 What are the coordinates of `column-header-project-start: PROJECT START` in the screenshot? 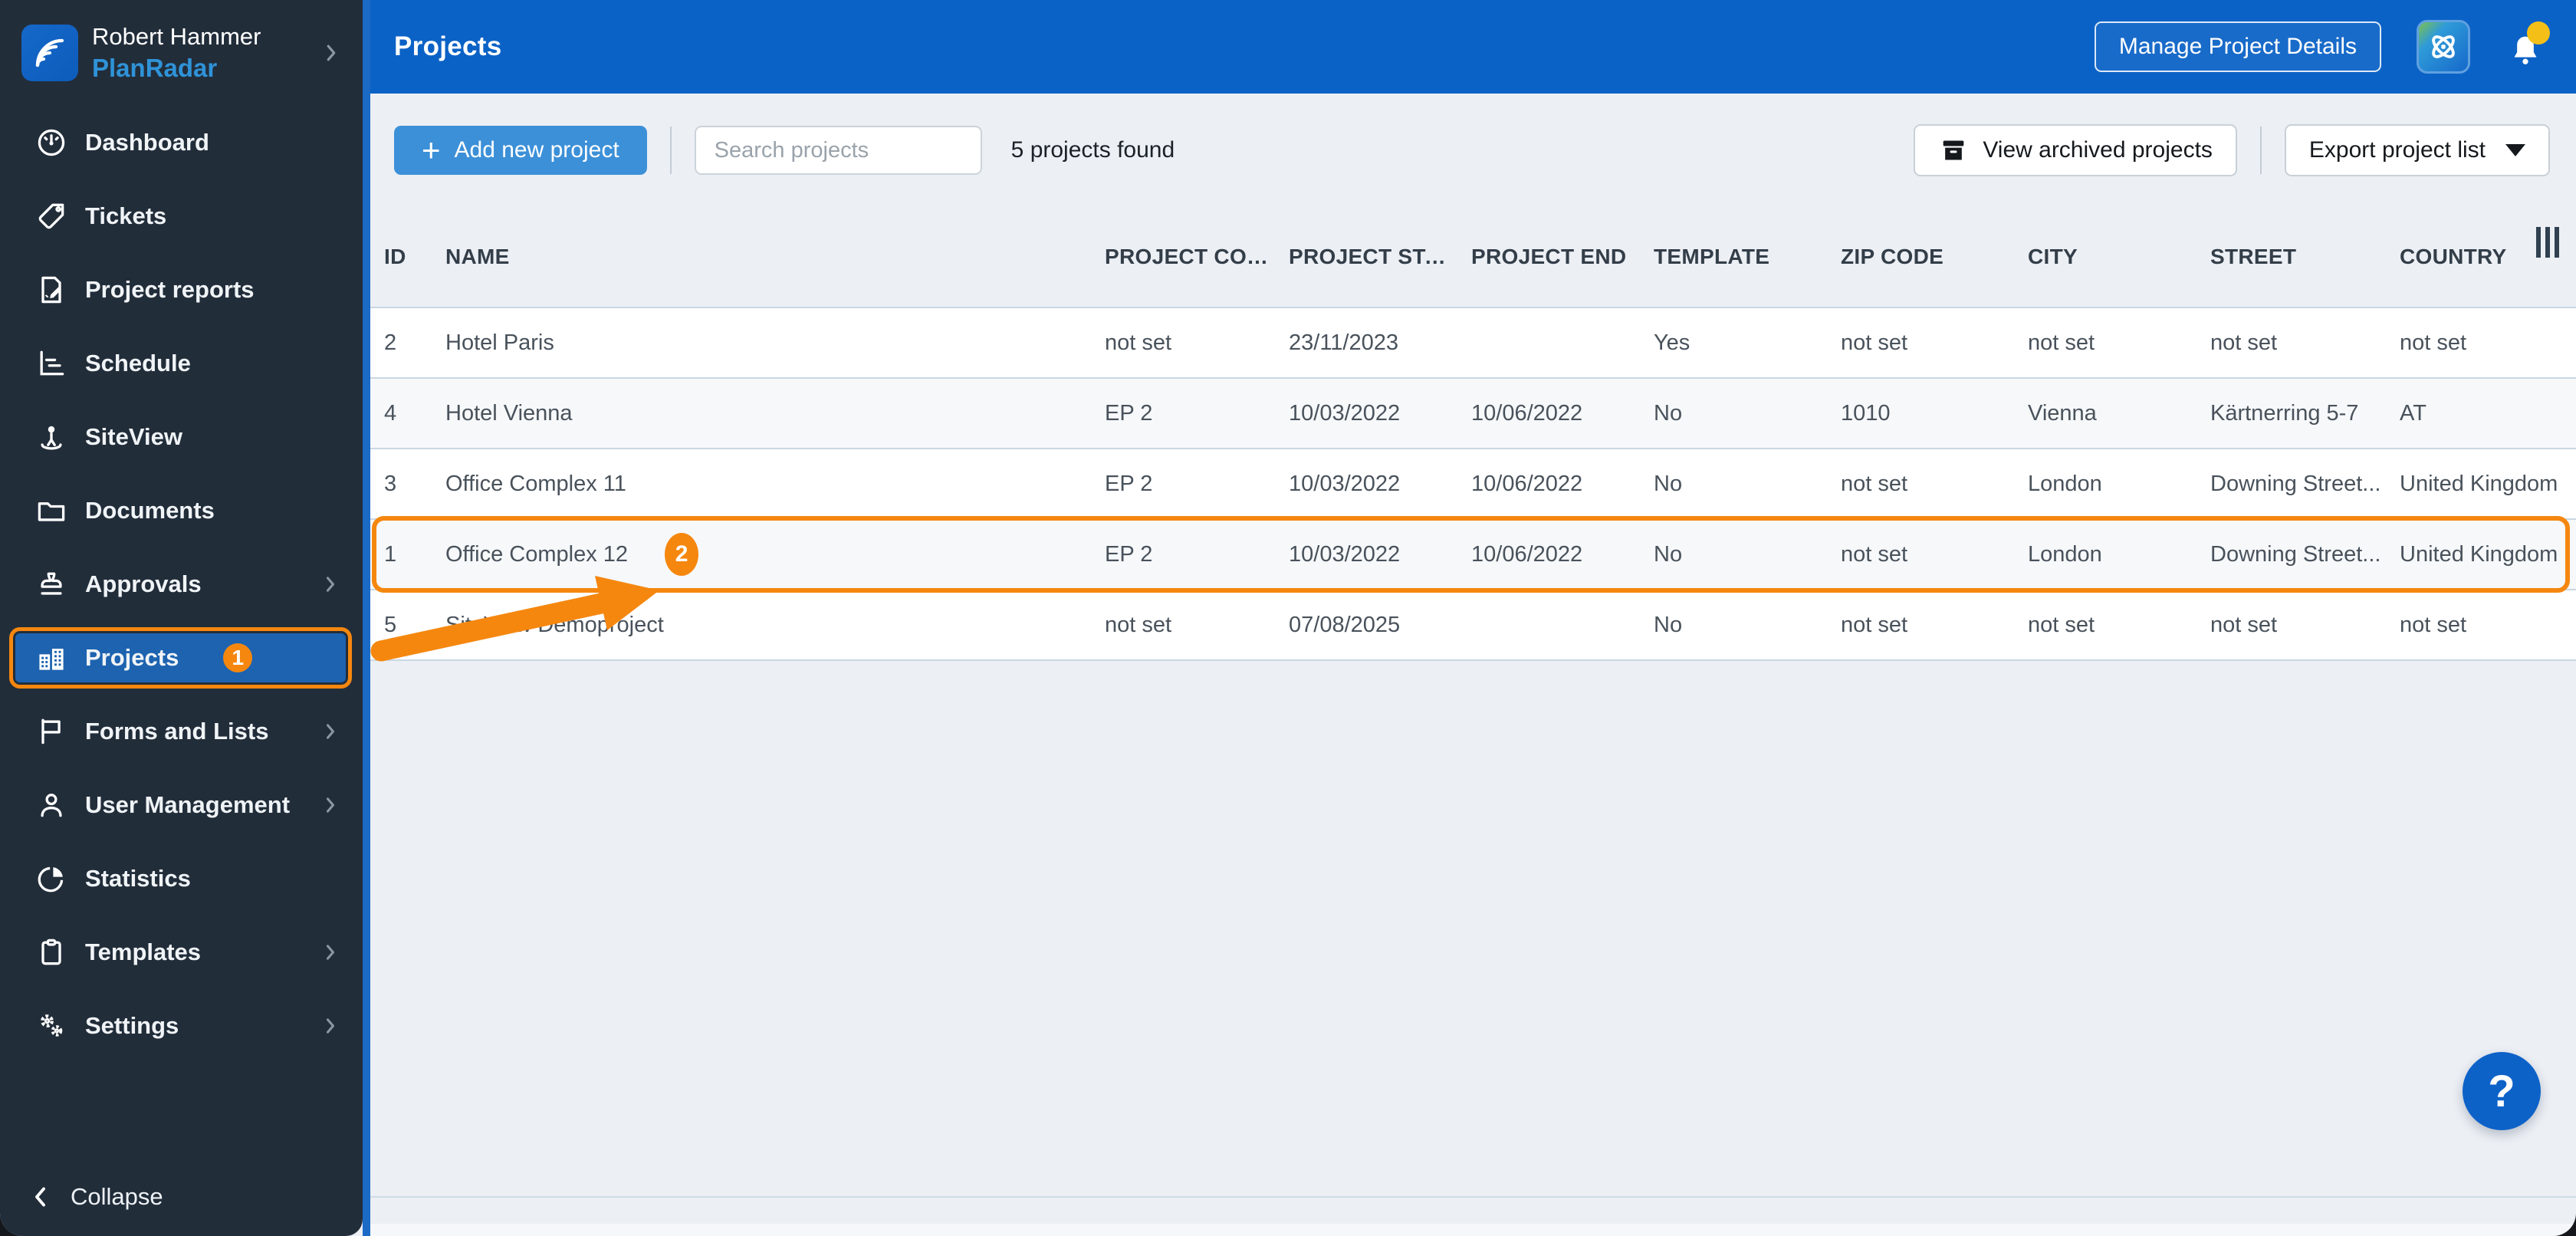 It's located at (1380, 257).